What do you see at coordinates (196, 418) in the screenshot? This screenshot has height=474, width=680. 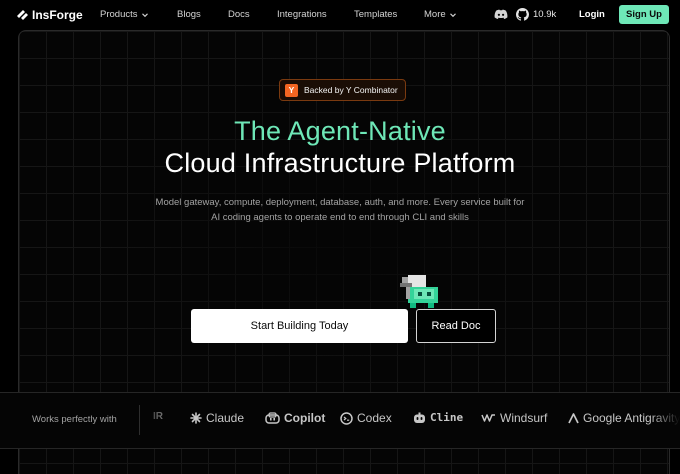 I see `claude-star-icon` at bounding box center [196, 418].